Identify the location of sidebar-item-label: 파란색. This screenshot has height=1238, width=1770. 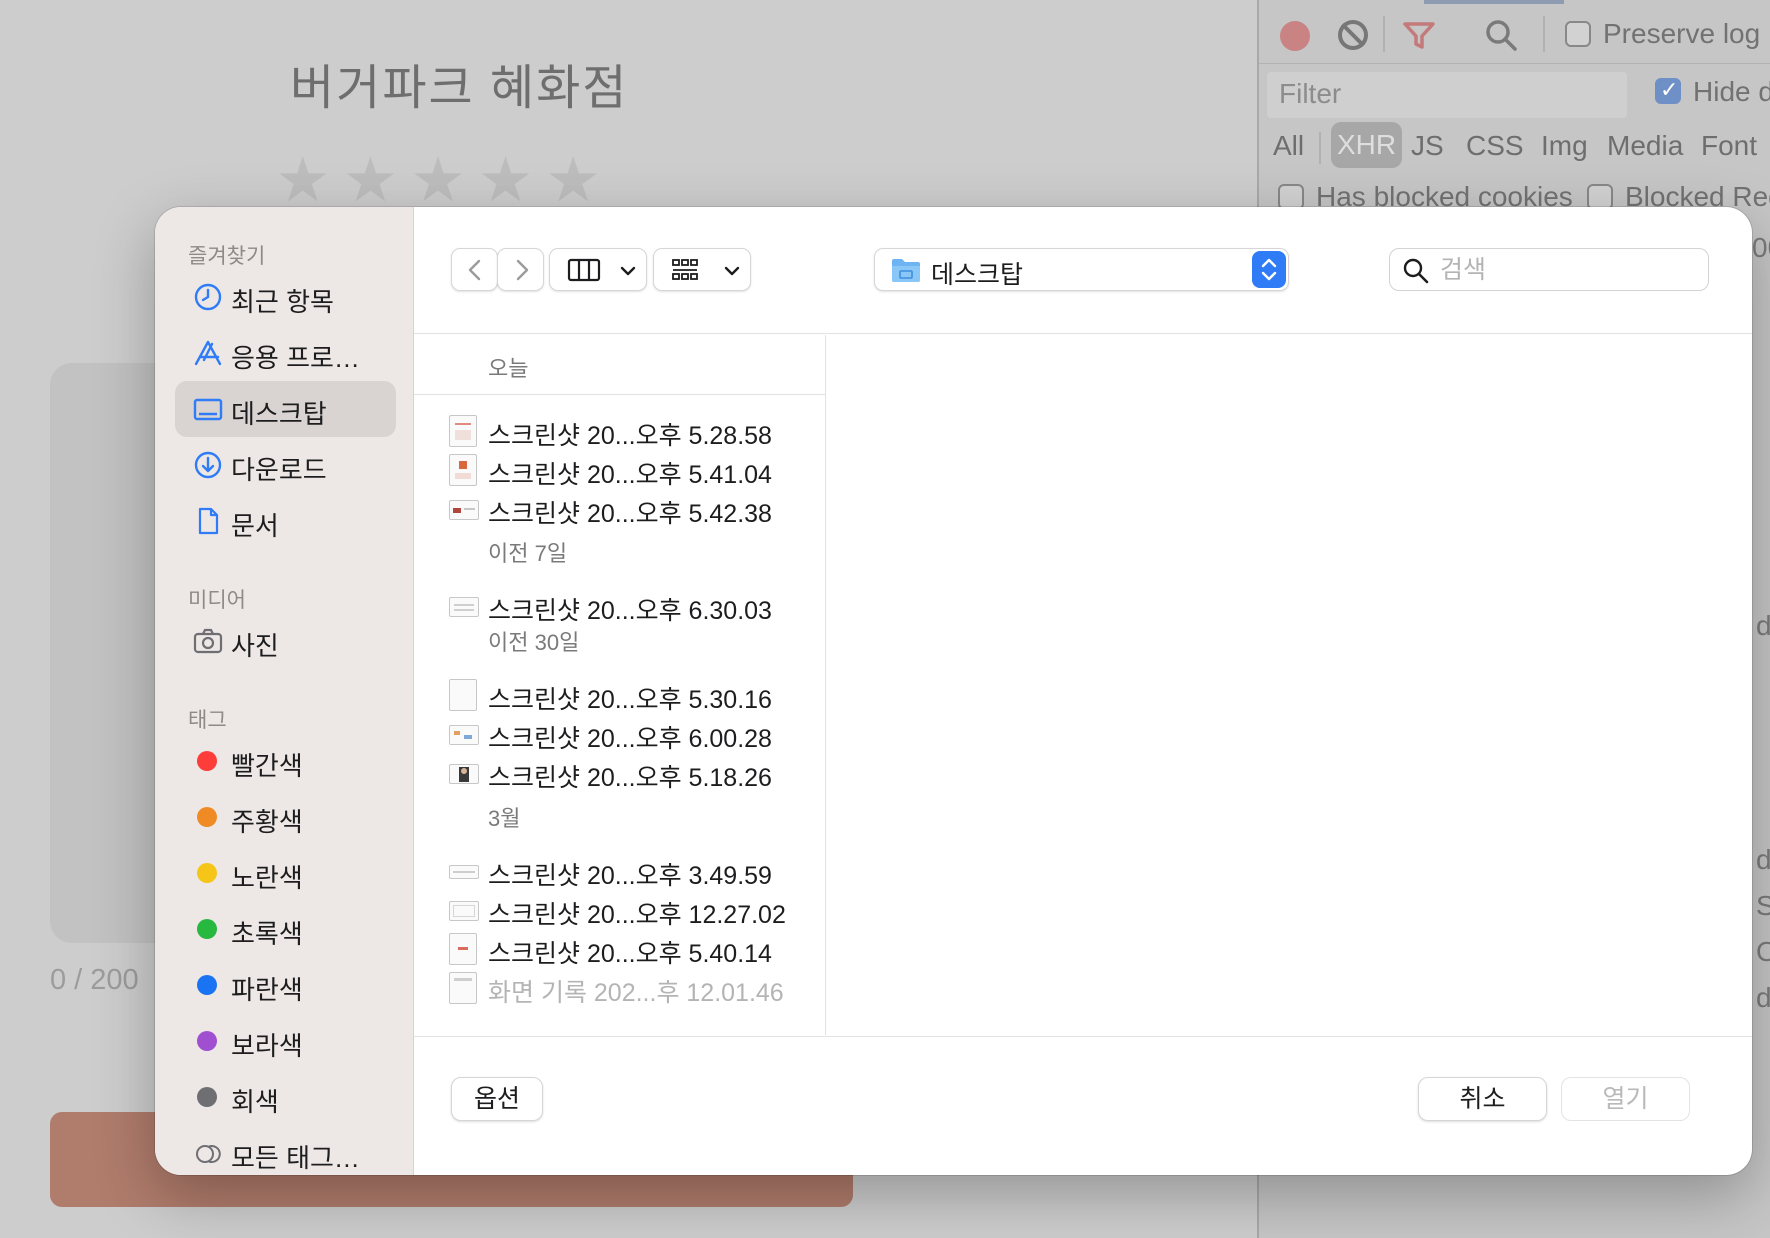
(267, 990).